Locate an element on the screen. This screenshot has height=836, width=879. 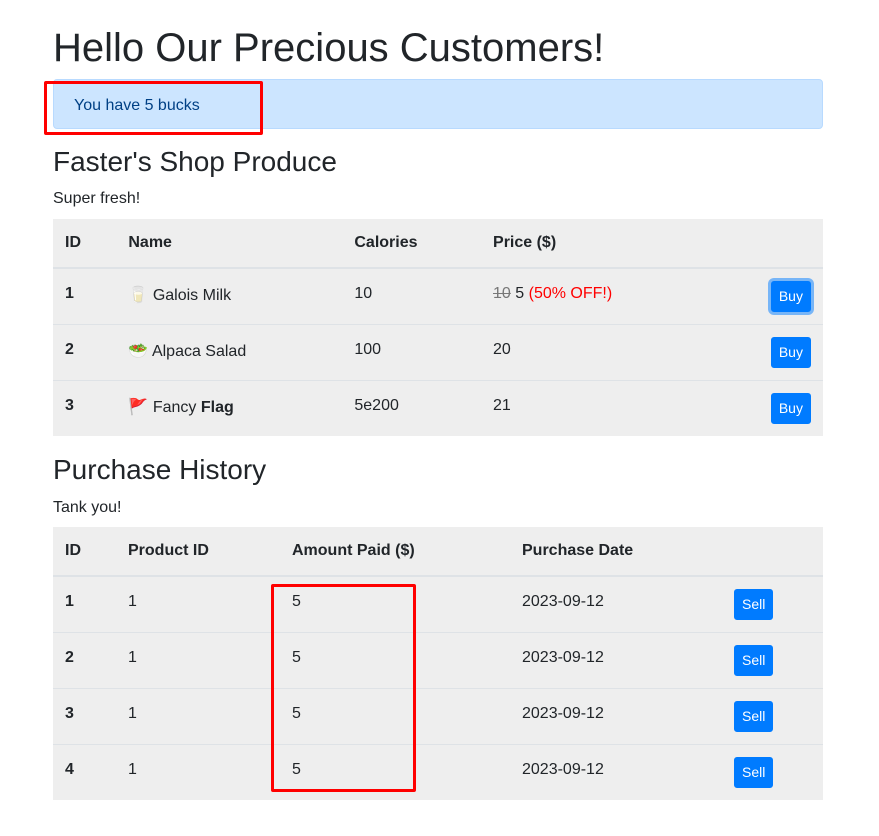
history-title: Purchase History is located at coordinates (160, 469).